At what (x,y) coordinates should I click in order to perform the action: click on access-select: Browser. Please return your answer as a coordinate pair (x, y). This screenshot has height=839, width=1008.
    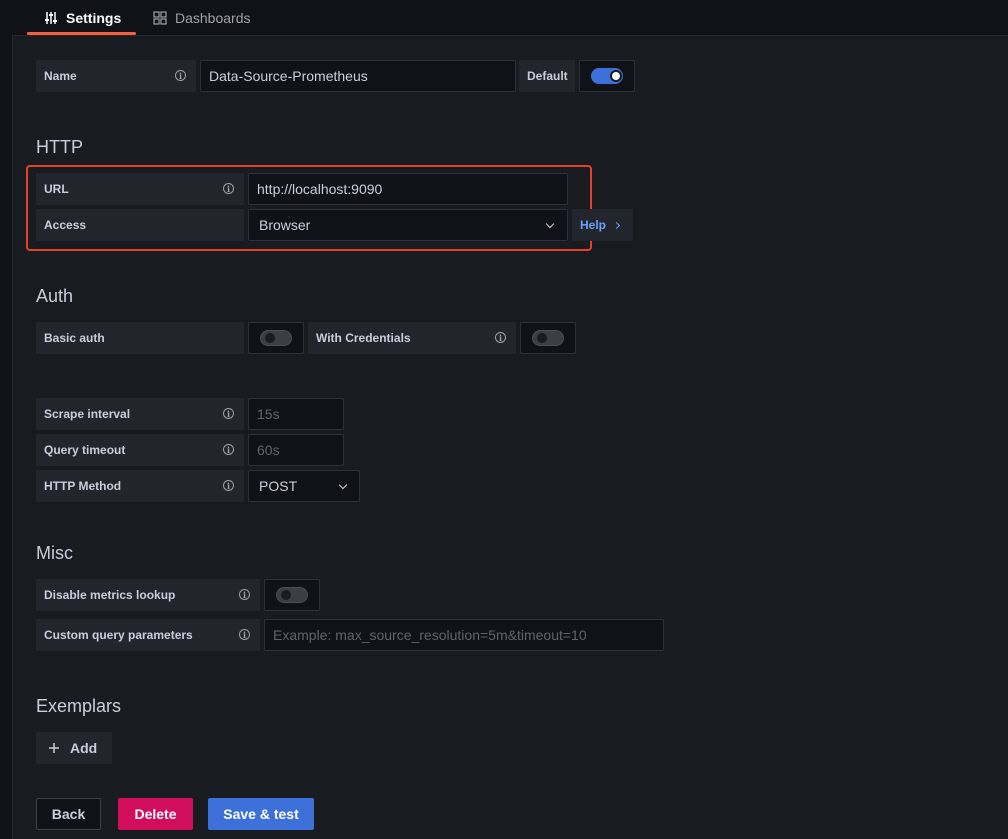
    Looking at the image, I should click on (408, 225).